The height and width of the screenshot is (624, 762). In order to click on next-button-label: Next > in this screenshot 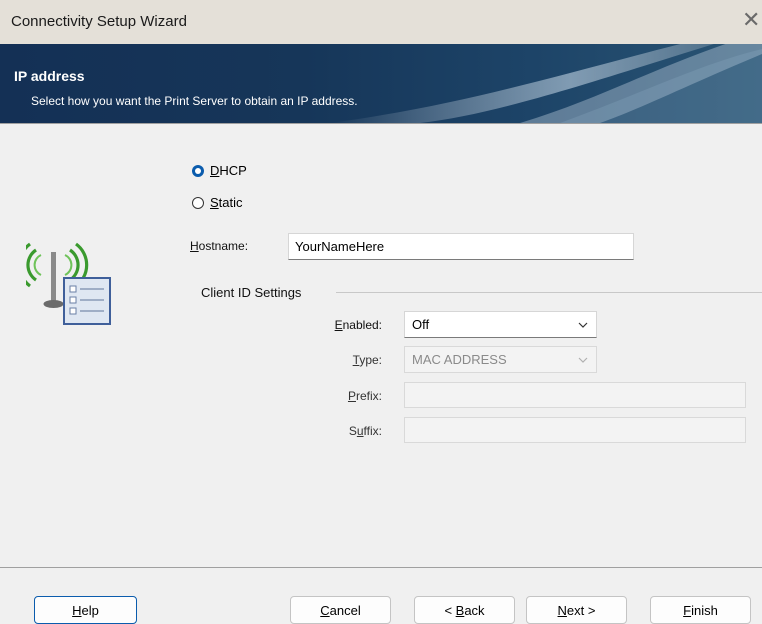, I will do `click(576, 610)`.